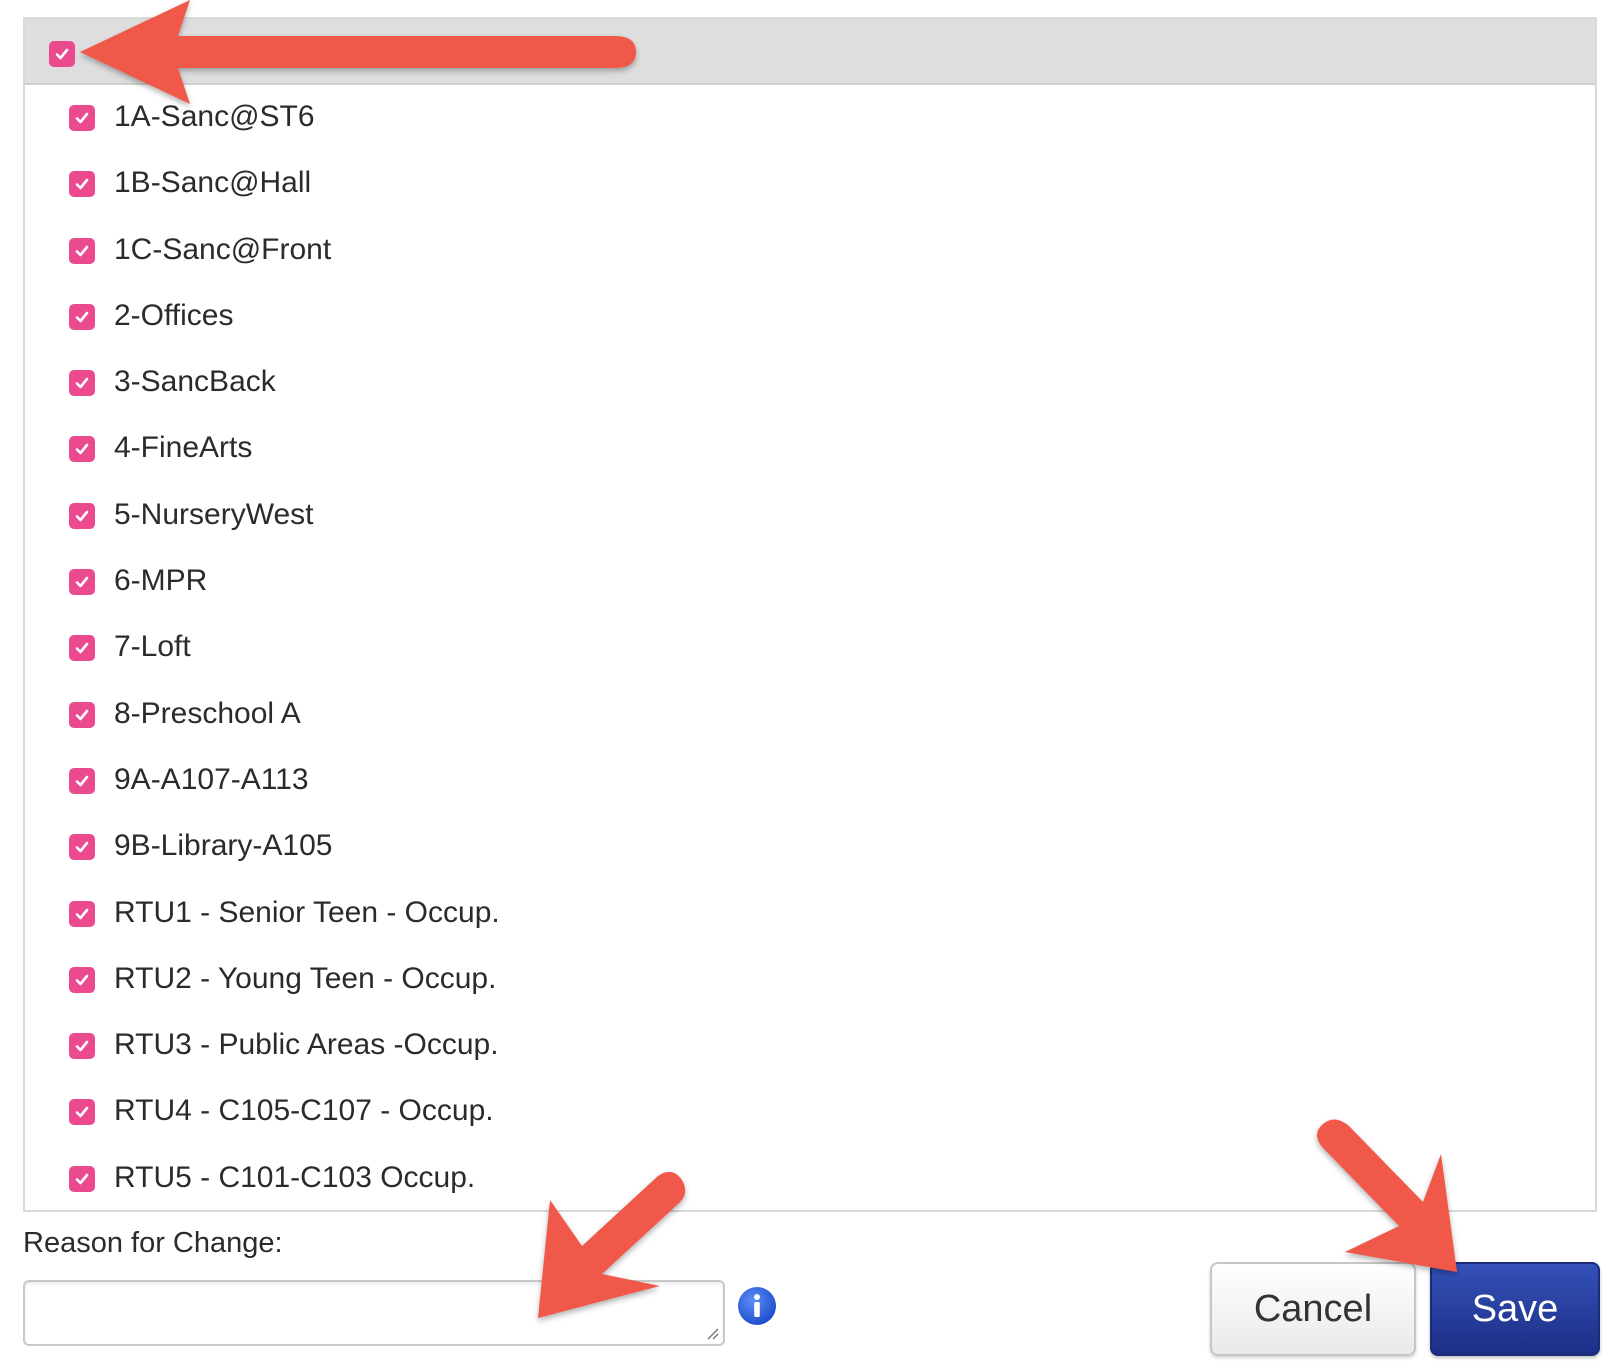 This screenshot has height=1370, width=1622. What do you see at coordinates (207, 714) in the screenshot?
I see `zone-label: 8-Preschool A` at bounding box center [207, 714].